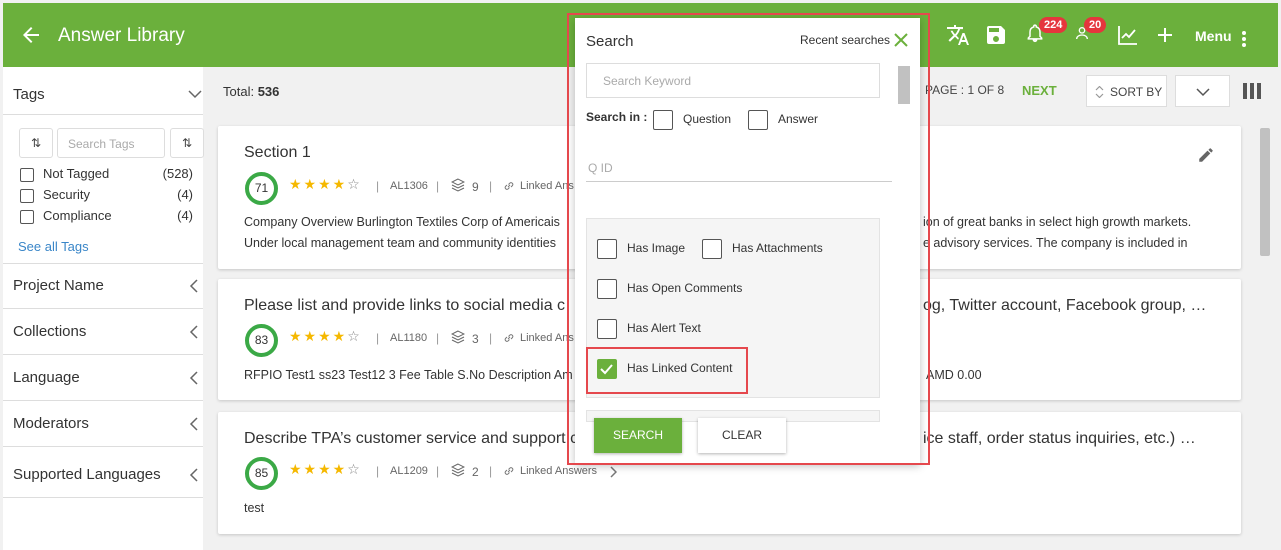 This screenshot has width=1281, height=550. What do you see at coordinates (239, 91) in the screenshot?
I see `total-label: Total:` at bounding box center [239, 91].